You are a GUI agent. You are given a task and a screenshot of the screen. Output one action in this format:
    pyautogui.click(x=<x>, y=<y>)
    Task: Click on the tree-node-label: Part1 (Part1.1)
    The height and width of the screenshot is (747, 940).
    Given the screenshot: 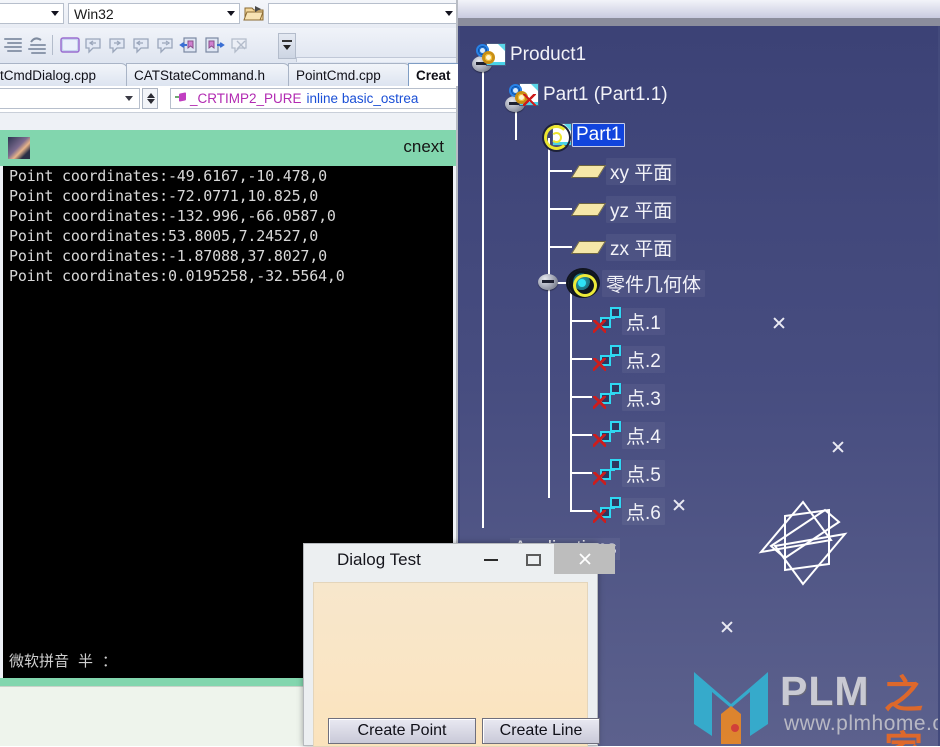 What is the action you would take?
    pyautogui.click(x=605, y=94)
    